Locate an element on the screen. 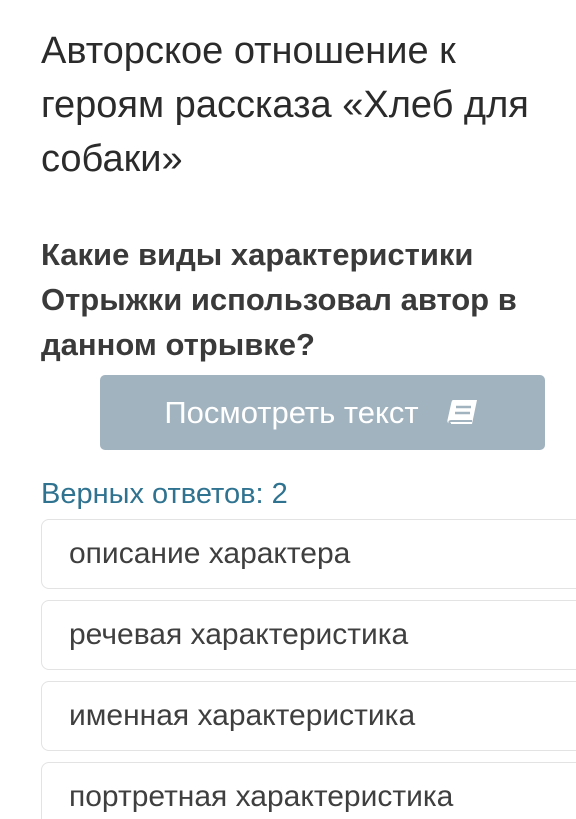 The height and width of the screenshot is (819, 576). answer-option: именная характеристика is located at coordinates (308, 716).